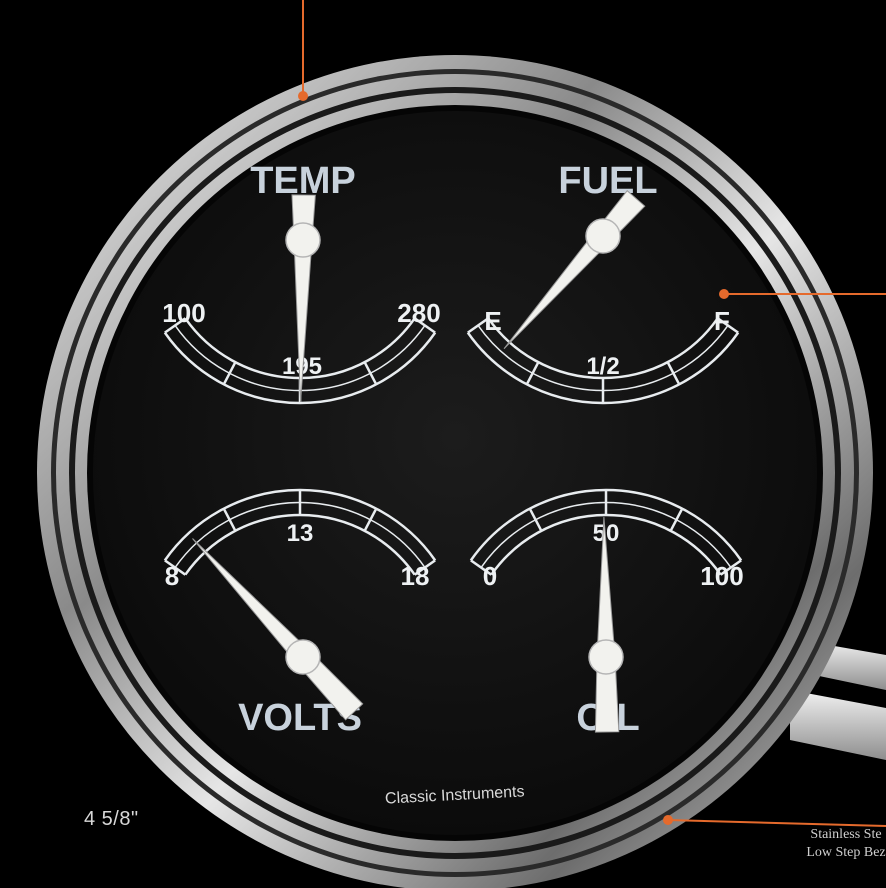 The image size is (886, 888). What do you see at coordinates (490, 576) in the screenshot?
I see `oil-min-label: 0` at bounding box center [490, 576].